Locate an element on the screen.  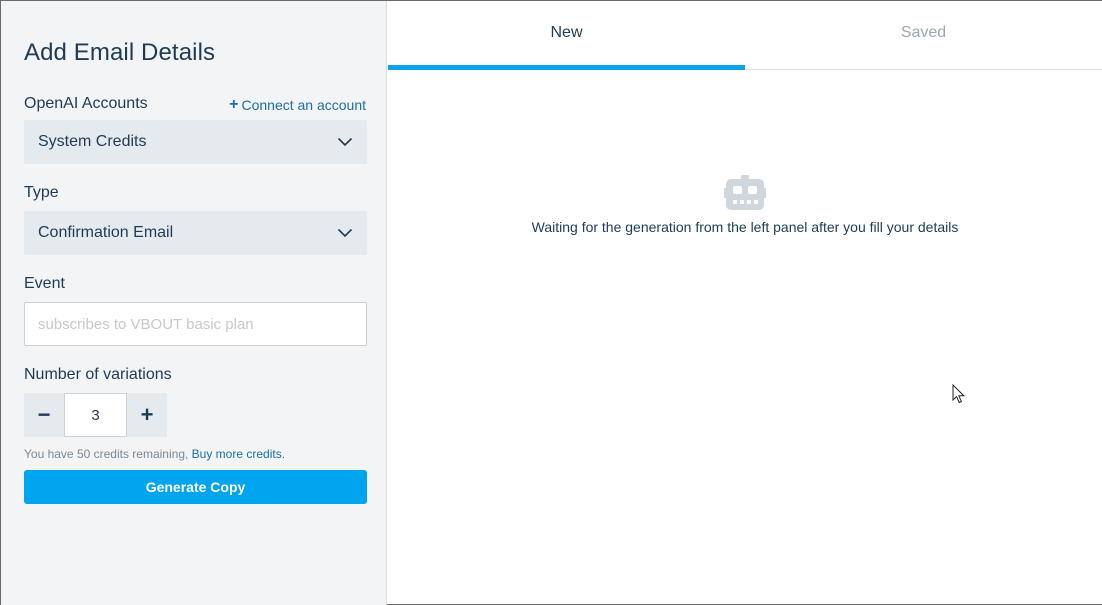
variations-input is located at coordinates (95, 415).